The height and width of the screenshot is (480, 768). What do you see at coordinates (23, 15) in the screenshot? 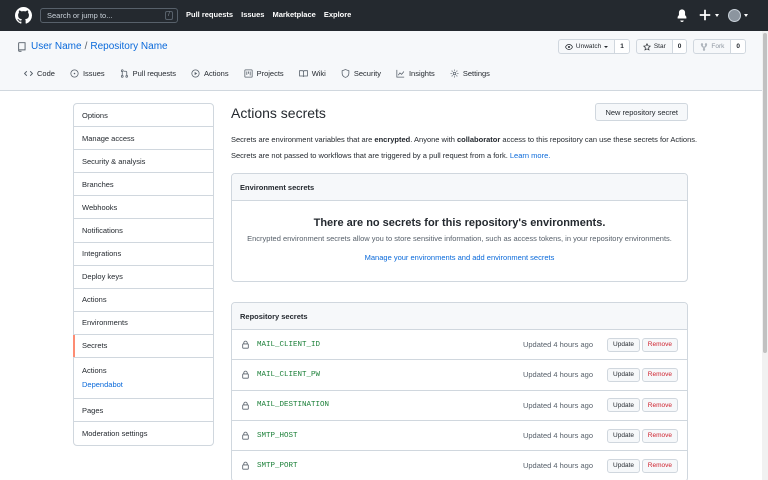
I see `github-logo-icon` at bounding box center [23, 15].